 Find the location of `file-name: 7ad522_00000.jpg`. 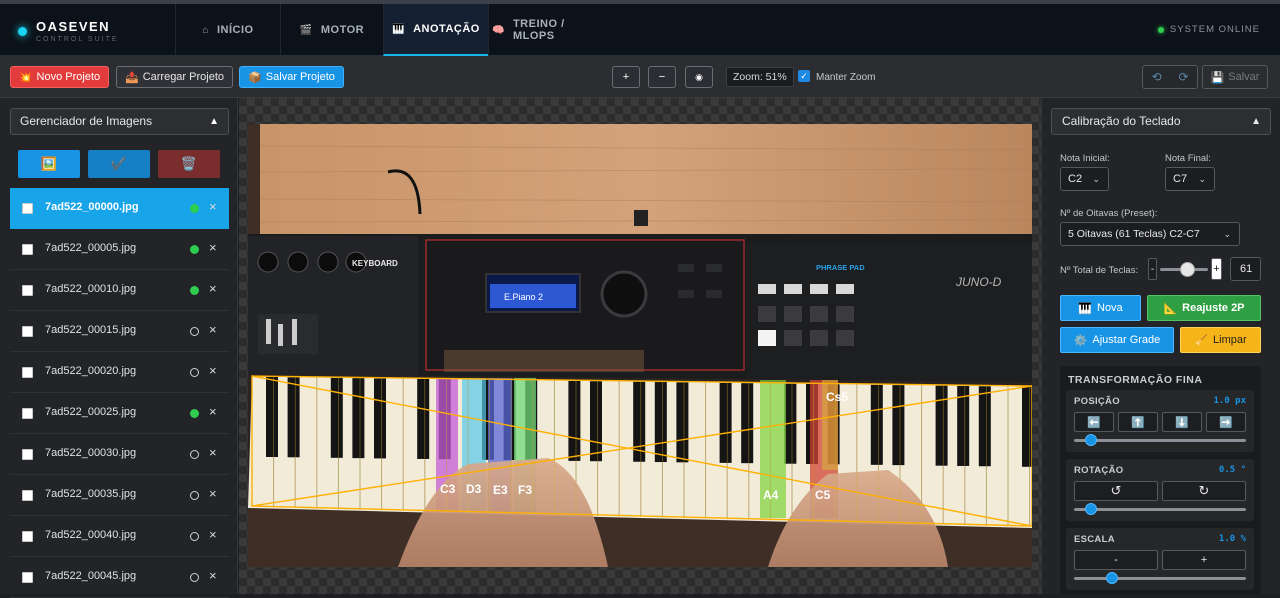

file-name: 7ad522_00000.jpg is located at coordinates (92, 207).